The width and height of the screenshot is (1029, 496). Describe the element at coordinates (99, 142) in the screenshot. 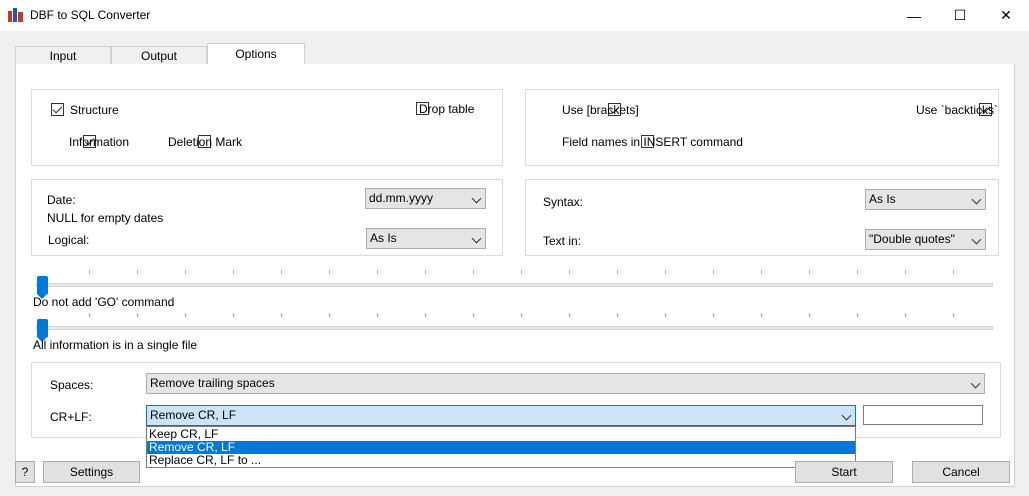

I see `information-label: Information` at that location.